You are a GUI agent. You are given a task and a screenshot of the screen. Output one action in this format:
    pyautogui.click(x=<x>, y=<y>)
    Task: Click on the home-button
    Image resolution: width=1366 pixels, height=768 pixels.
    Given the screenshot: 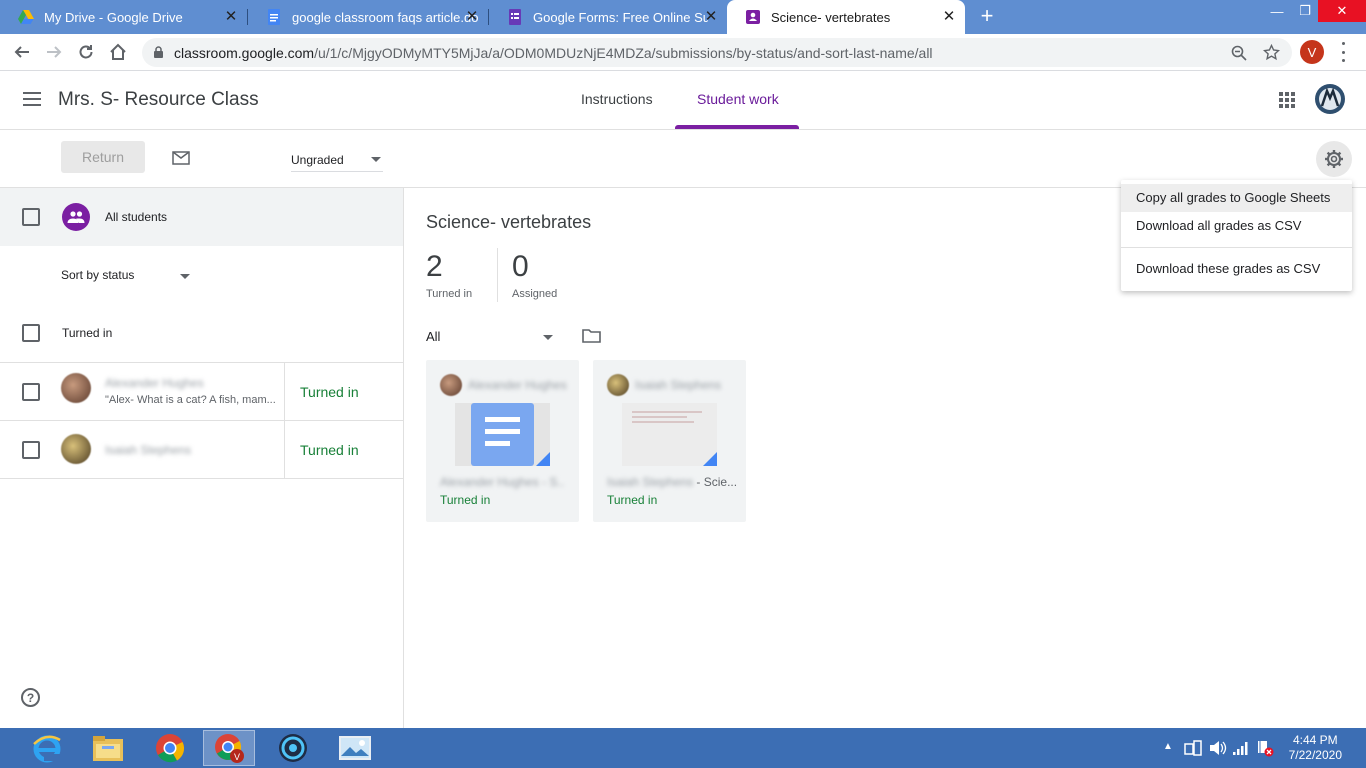 What is the action you would take?
    pyautogui.click(x=118, y=52)
    